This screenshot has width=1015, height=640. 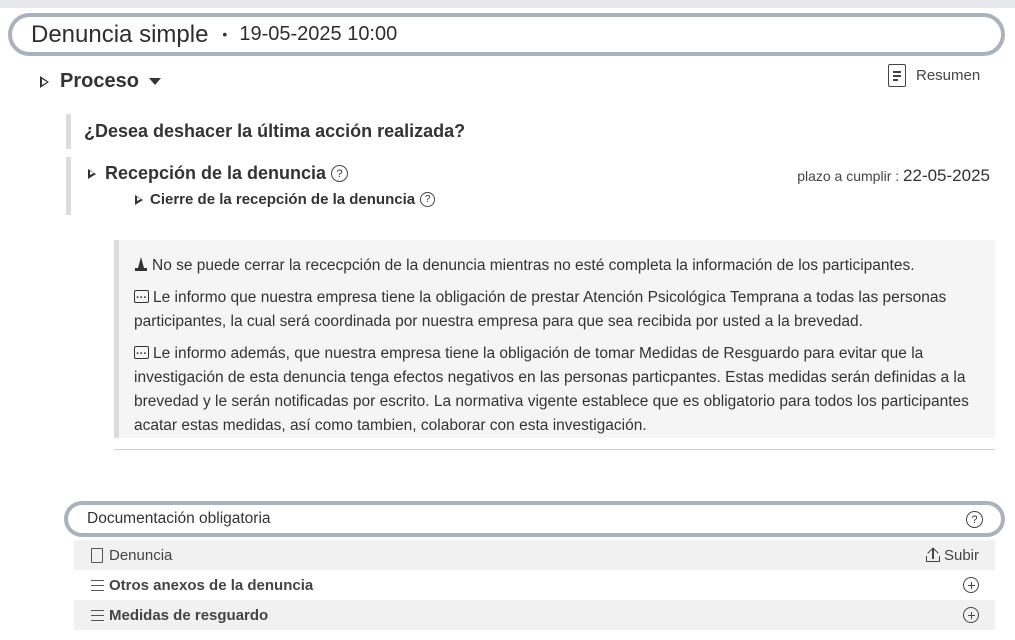 I want to click on recepcion-title: Recepción de la denuncia, so click(x=215, y=173).